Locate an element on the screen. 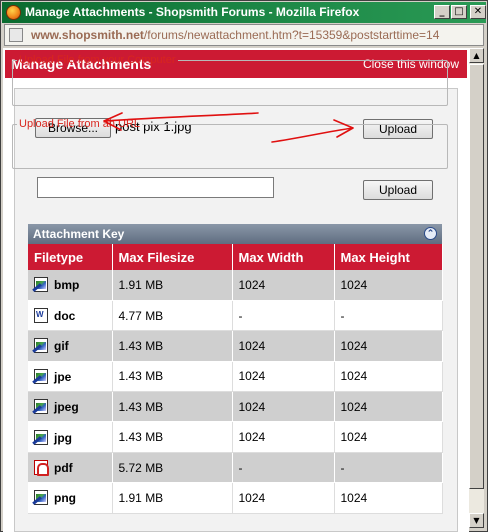 Image resolution: width=488 pixels, height=532 pixels. table-row: png 1.91 MB 1024 1024 is located at coordinates (235, 498).